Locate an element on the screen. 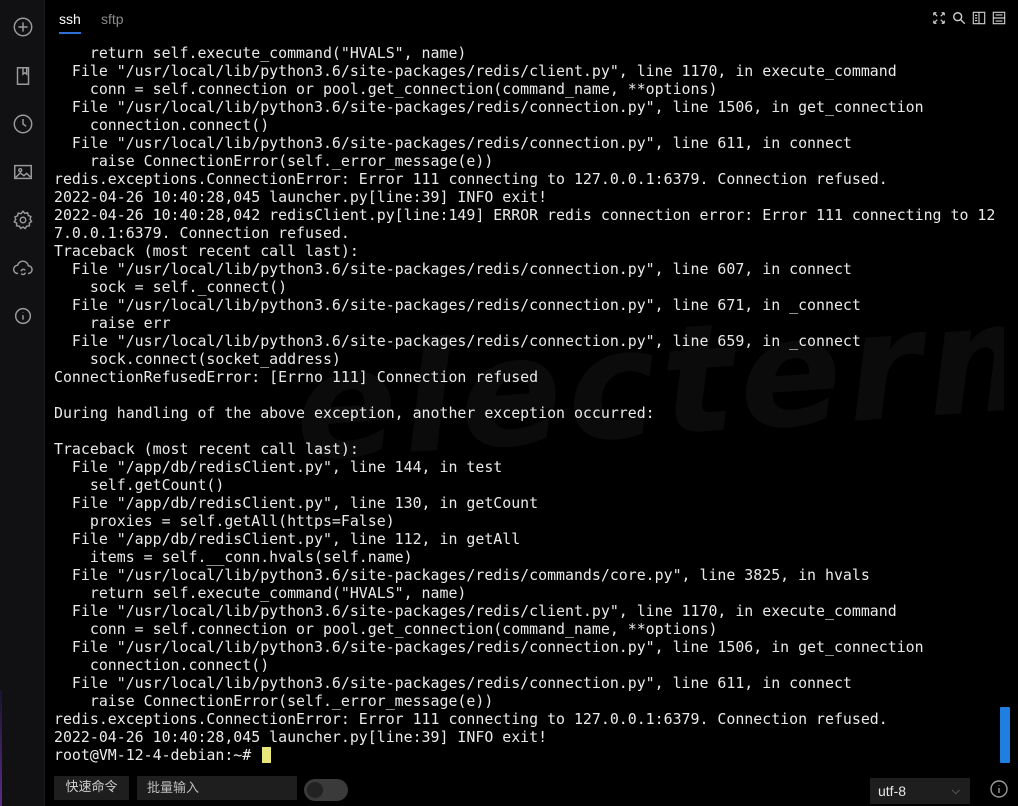 The image size is (1018, 806). image-icon is located at coordinates (23, 172).